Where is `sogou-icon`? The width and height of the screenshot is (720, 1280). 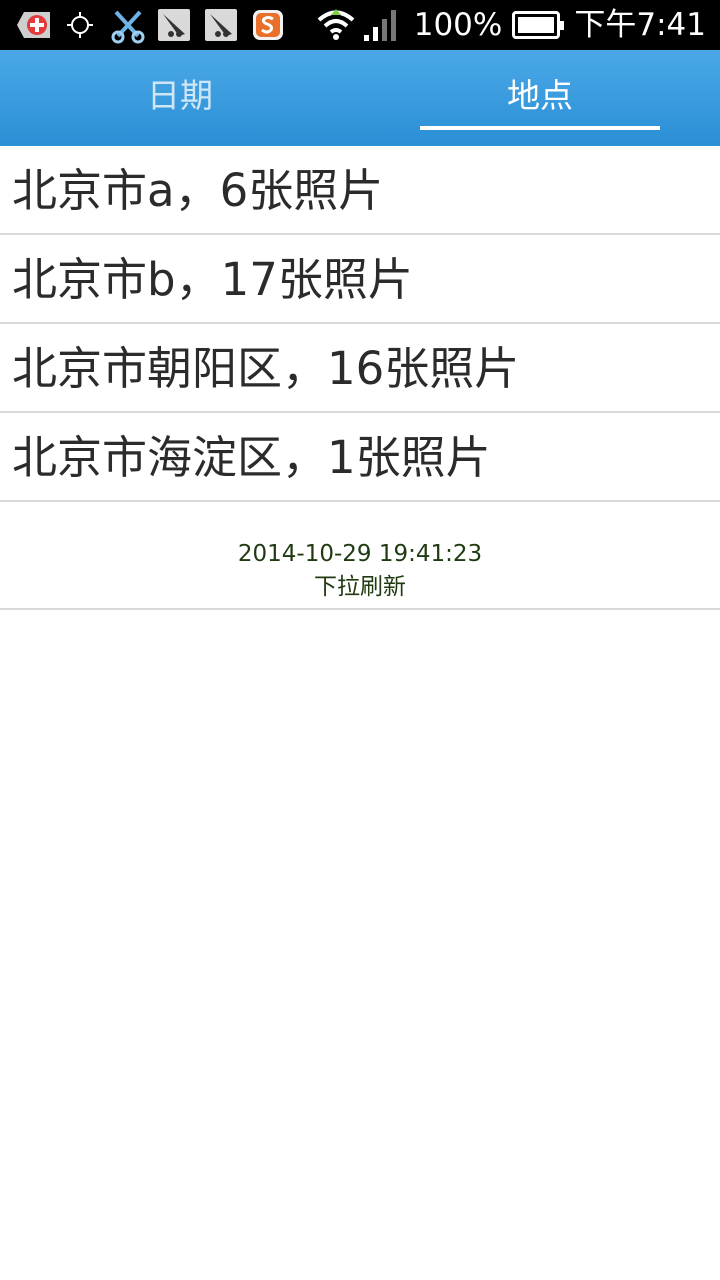
sogou-icon is located at coordinates (268, 25).